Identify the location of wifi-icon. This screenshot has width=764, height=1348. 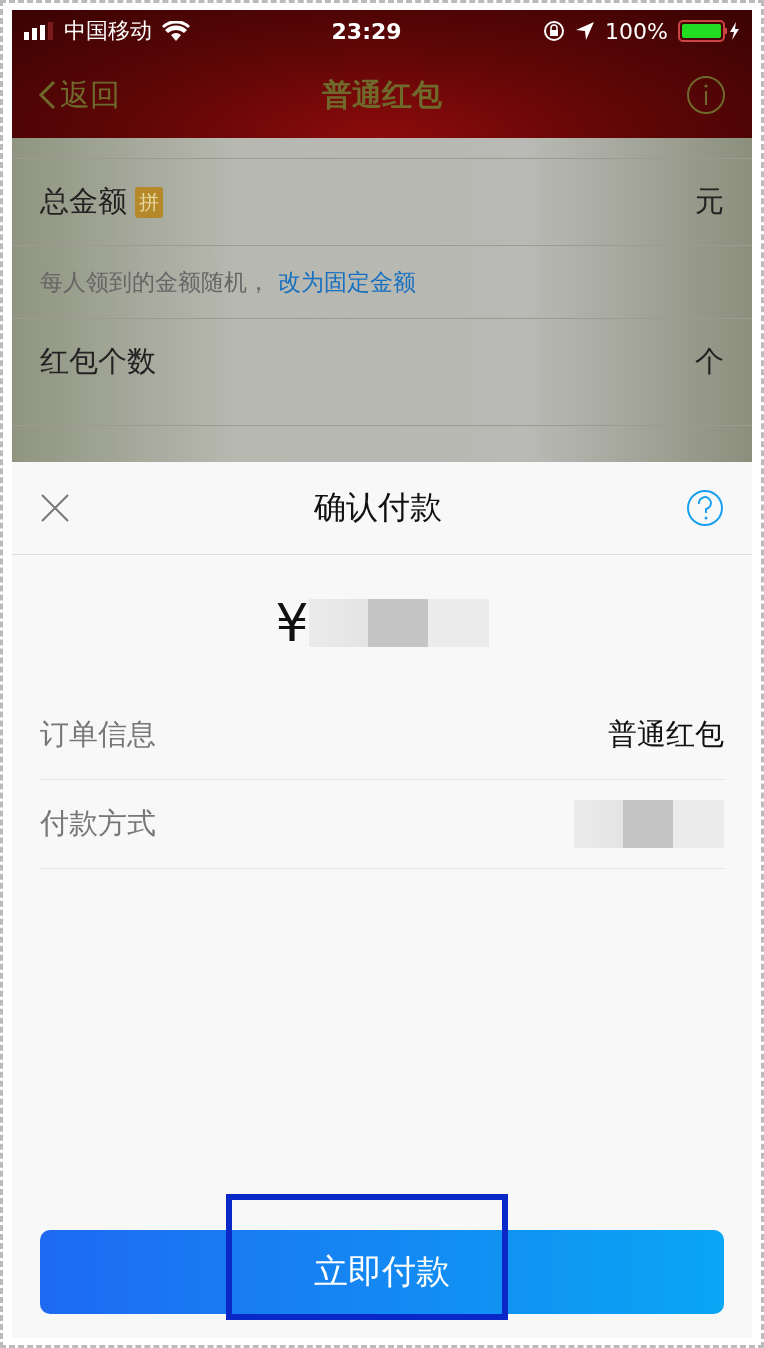
(176, 31).